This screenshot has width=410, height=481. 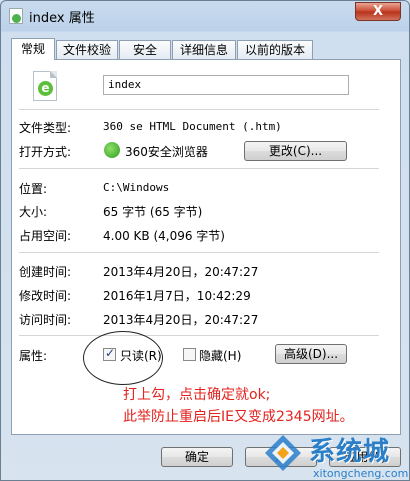 I want to click on close-button: X, so click(x=378, y=11).